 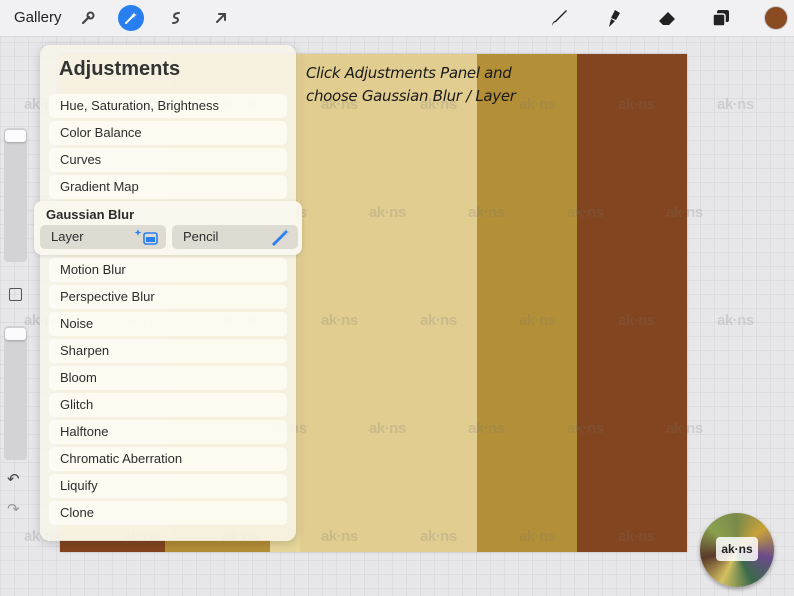 I want to click on transform-arrow-icon, so click(x=221, y=18).